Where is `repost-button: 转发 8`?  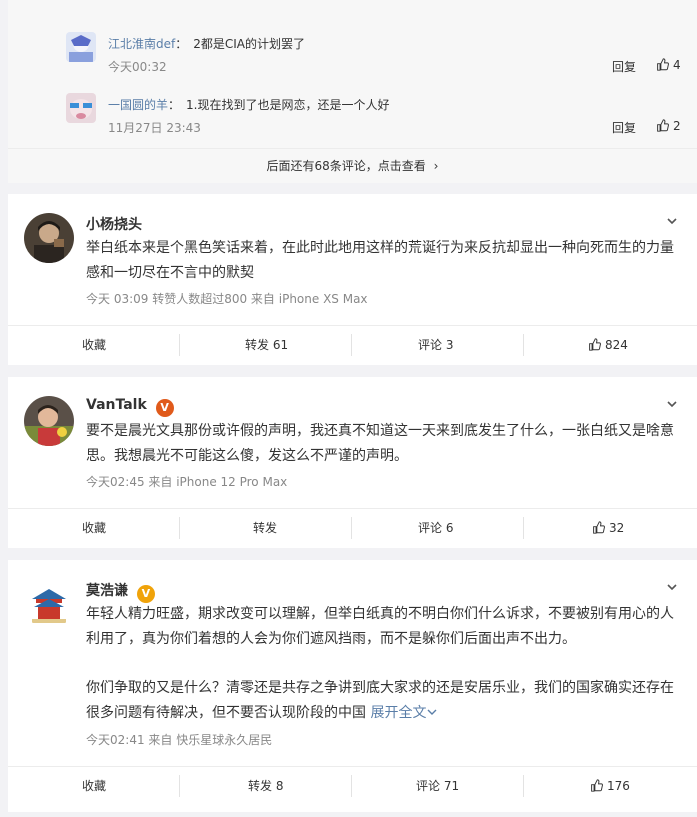 repost-button: 转发 8 is located at coordinates (265, 787).